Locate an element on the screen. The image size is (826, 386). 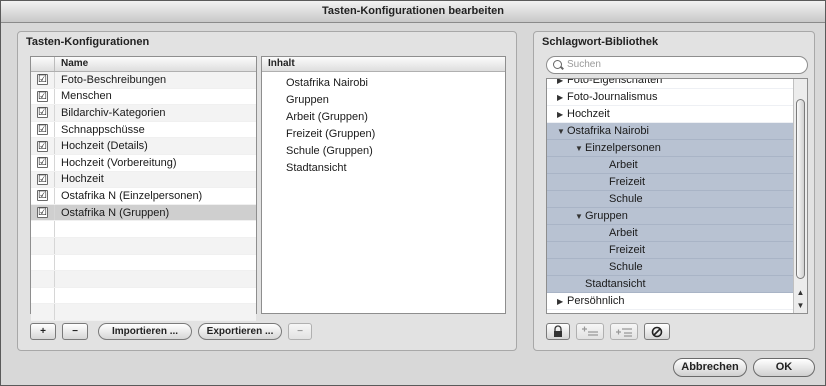
name-column-header: Name is located at coordinates (155, 64).